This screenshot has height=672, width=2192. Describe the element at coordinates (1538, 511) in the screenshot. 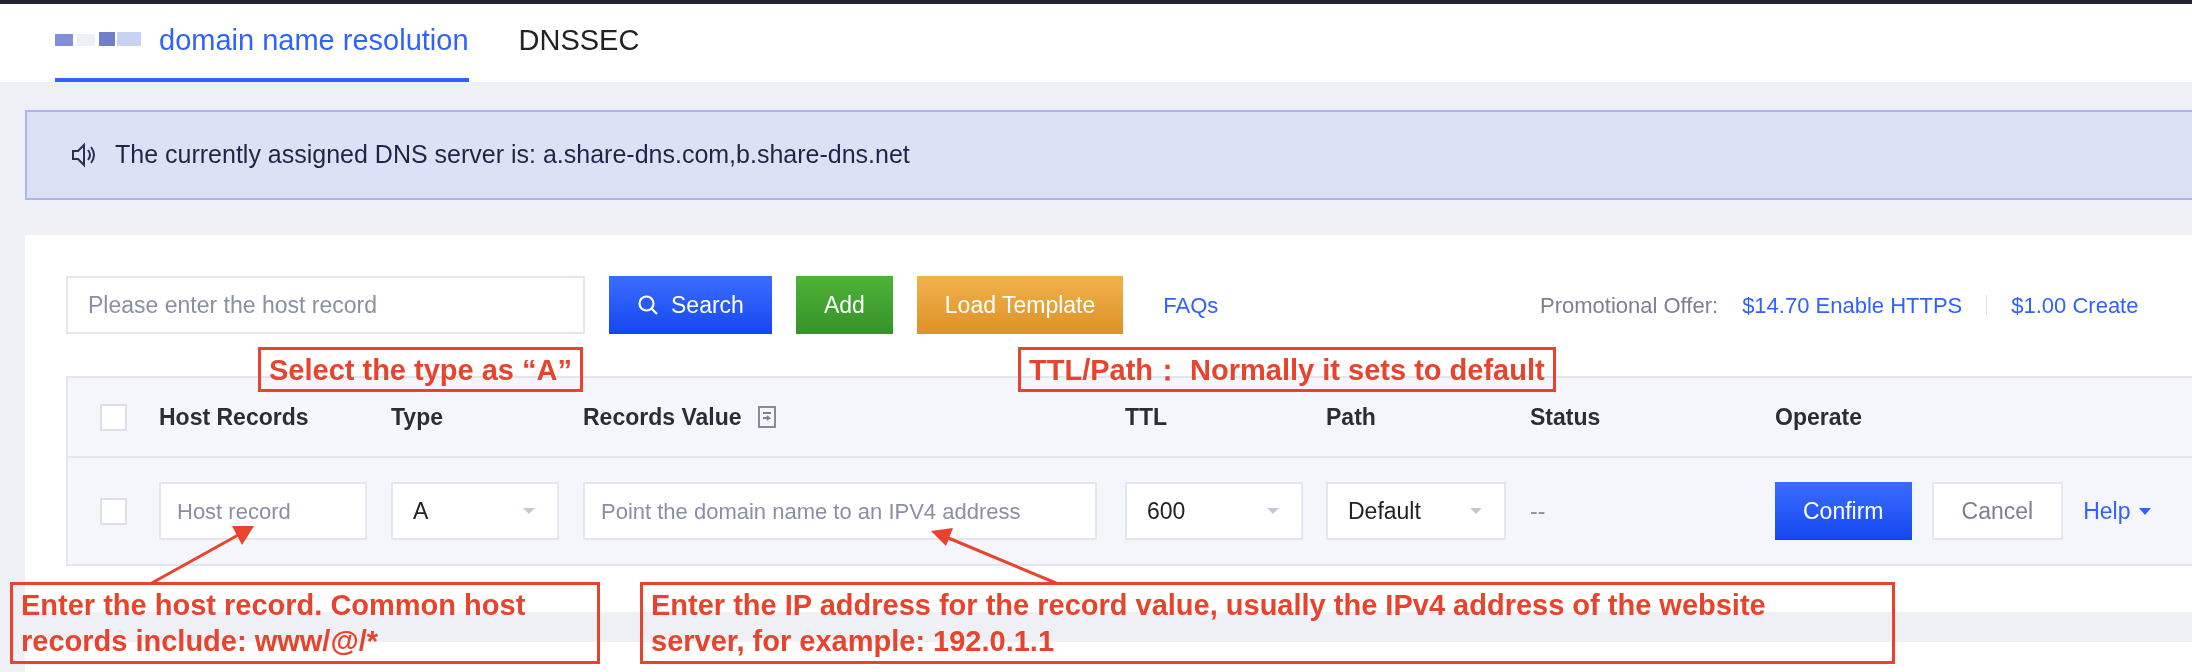

I see `status-text: --` at that location.